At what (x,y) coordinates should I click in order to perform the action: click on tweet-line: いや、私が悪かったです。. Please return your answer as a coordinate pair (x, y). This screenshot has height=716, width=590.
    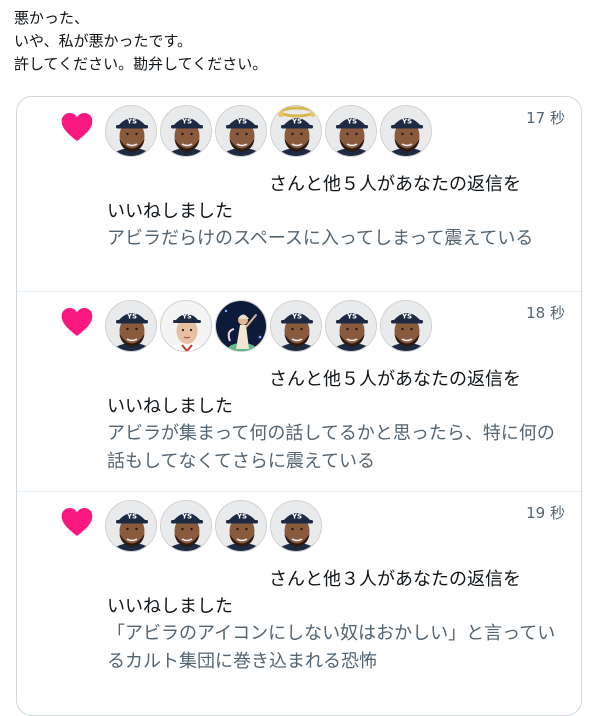
    Looking at the image, I should click on (103, 41).